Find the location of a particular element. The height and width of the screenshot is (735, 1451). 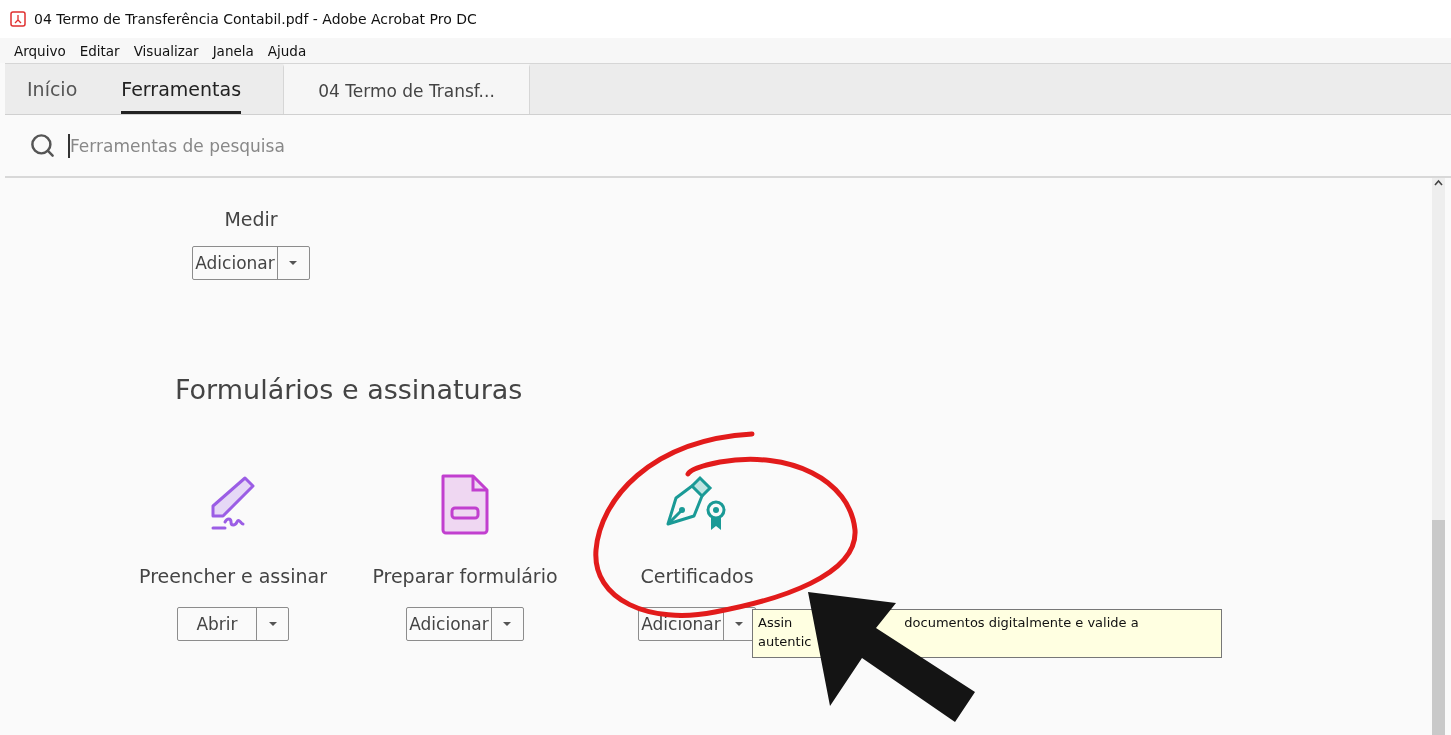

scroll-up-icon is located at coordinates (1438, 183).